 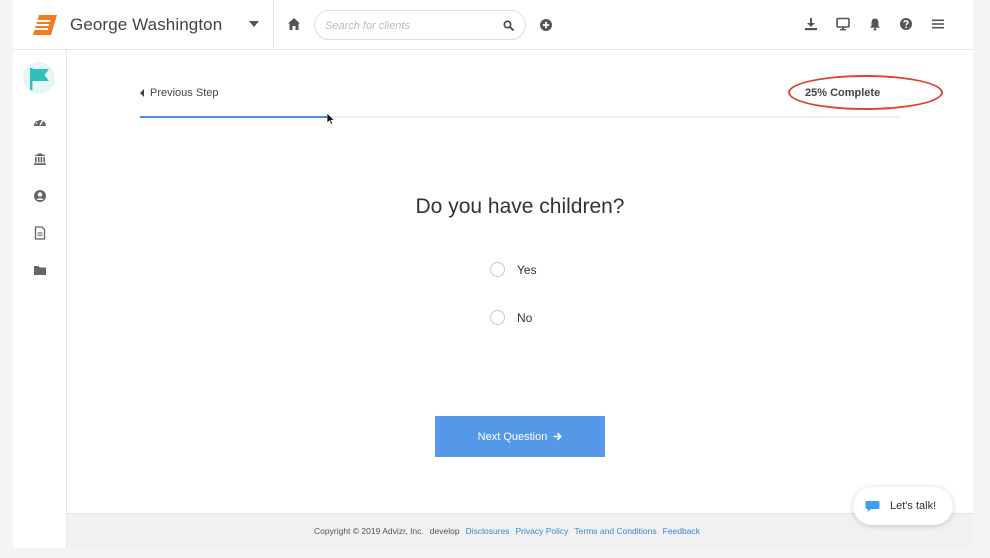 I want to click on footer-link-disclosures: Disclosures, so click(x=488, y=531).